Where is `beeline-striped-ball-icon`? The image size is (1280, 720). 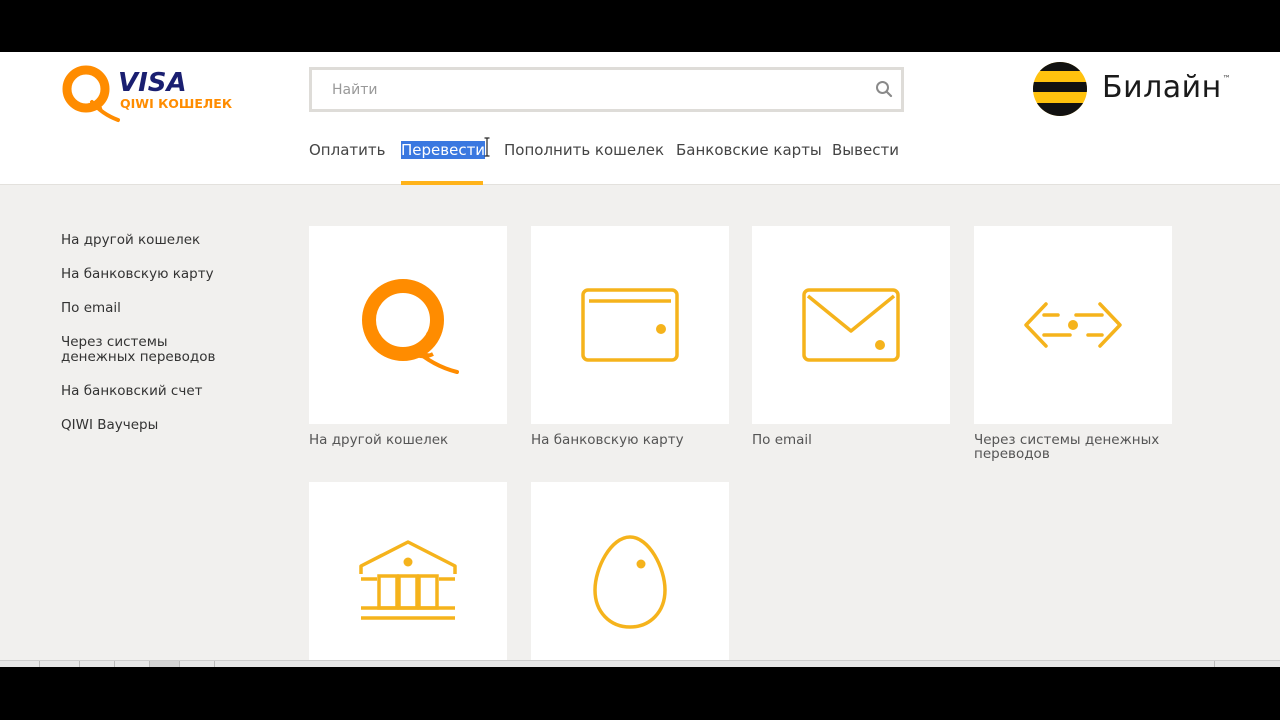 beeline-striped-ball-icon is located at coordinates (1060, 89).